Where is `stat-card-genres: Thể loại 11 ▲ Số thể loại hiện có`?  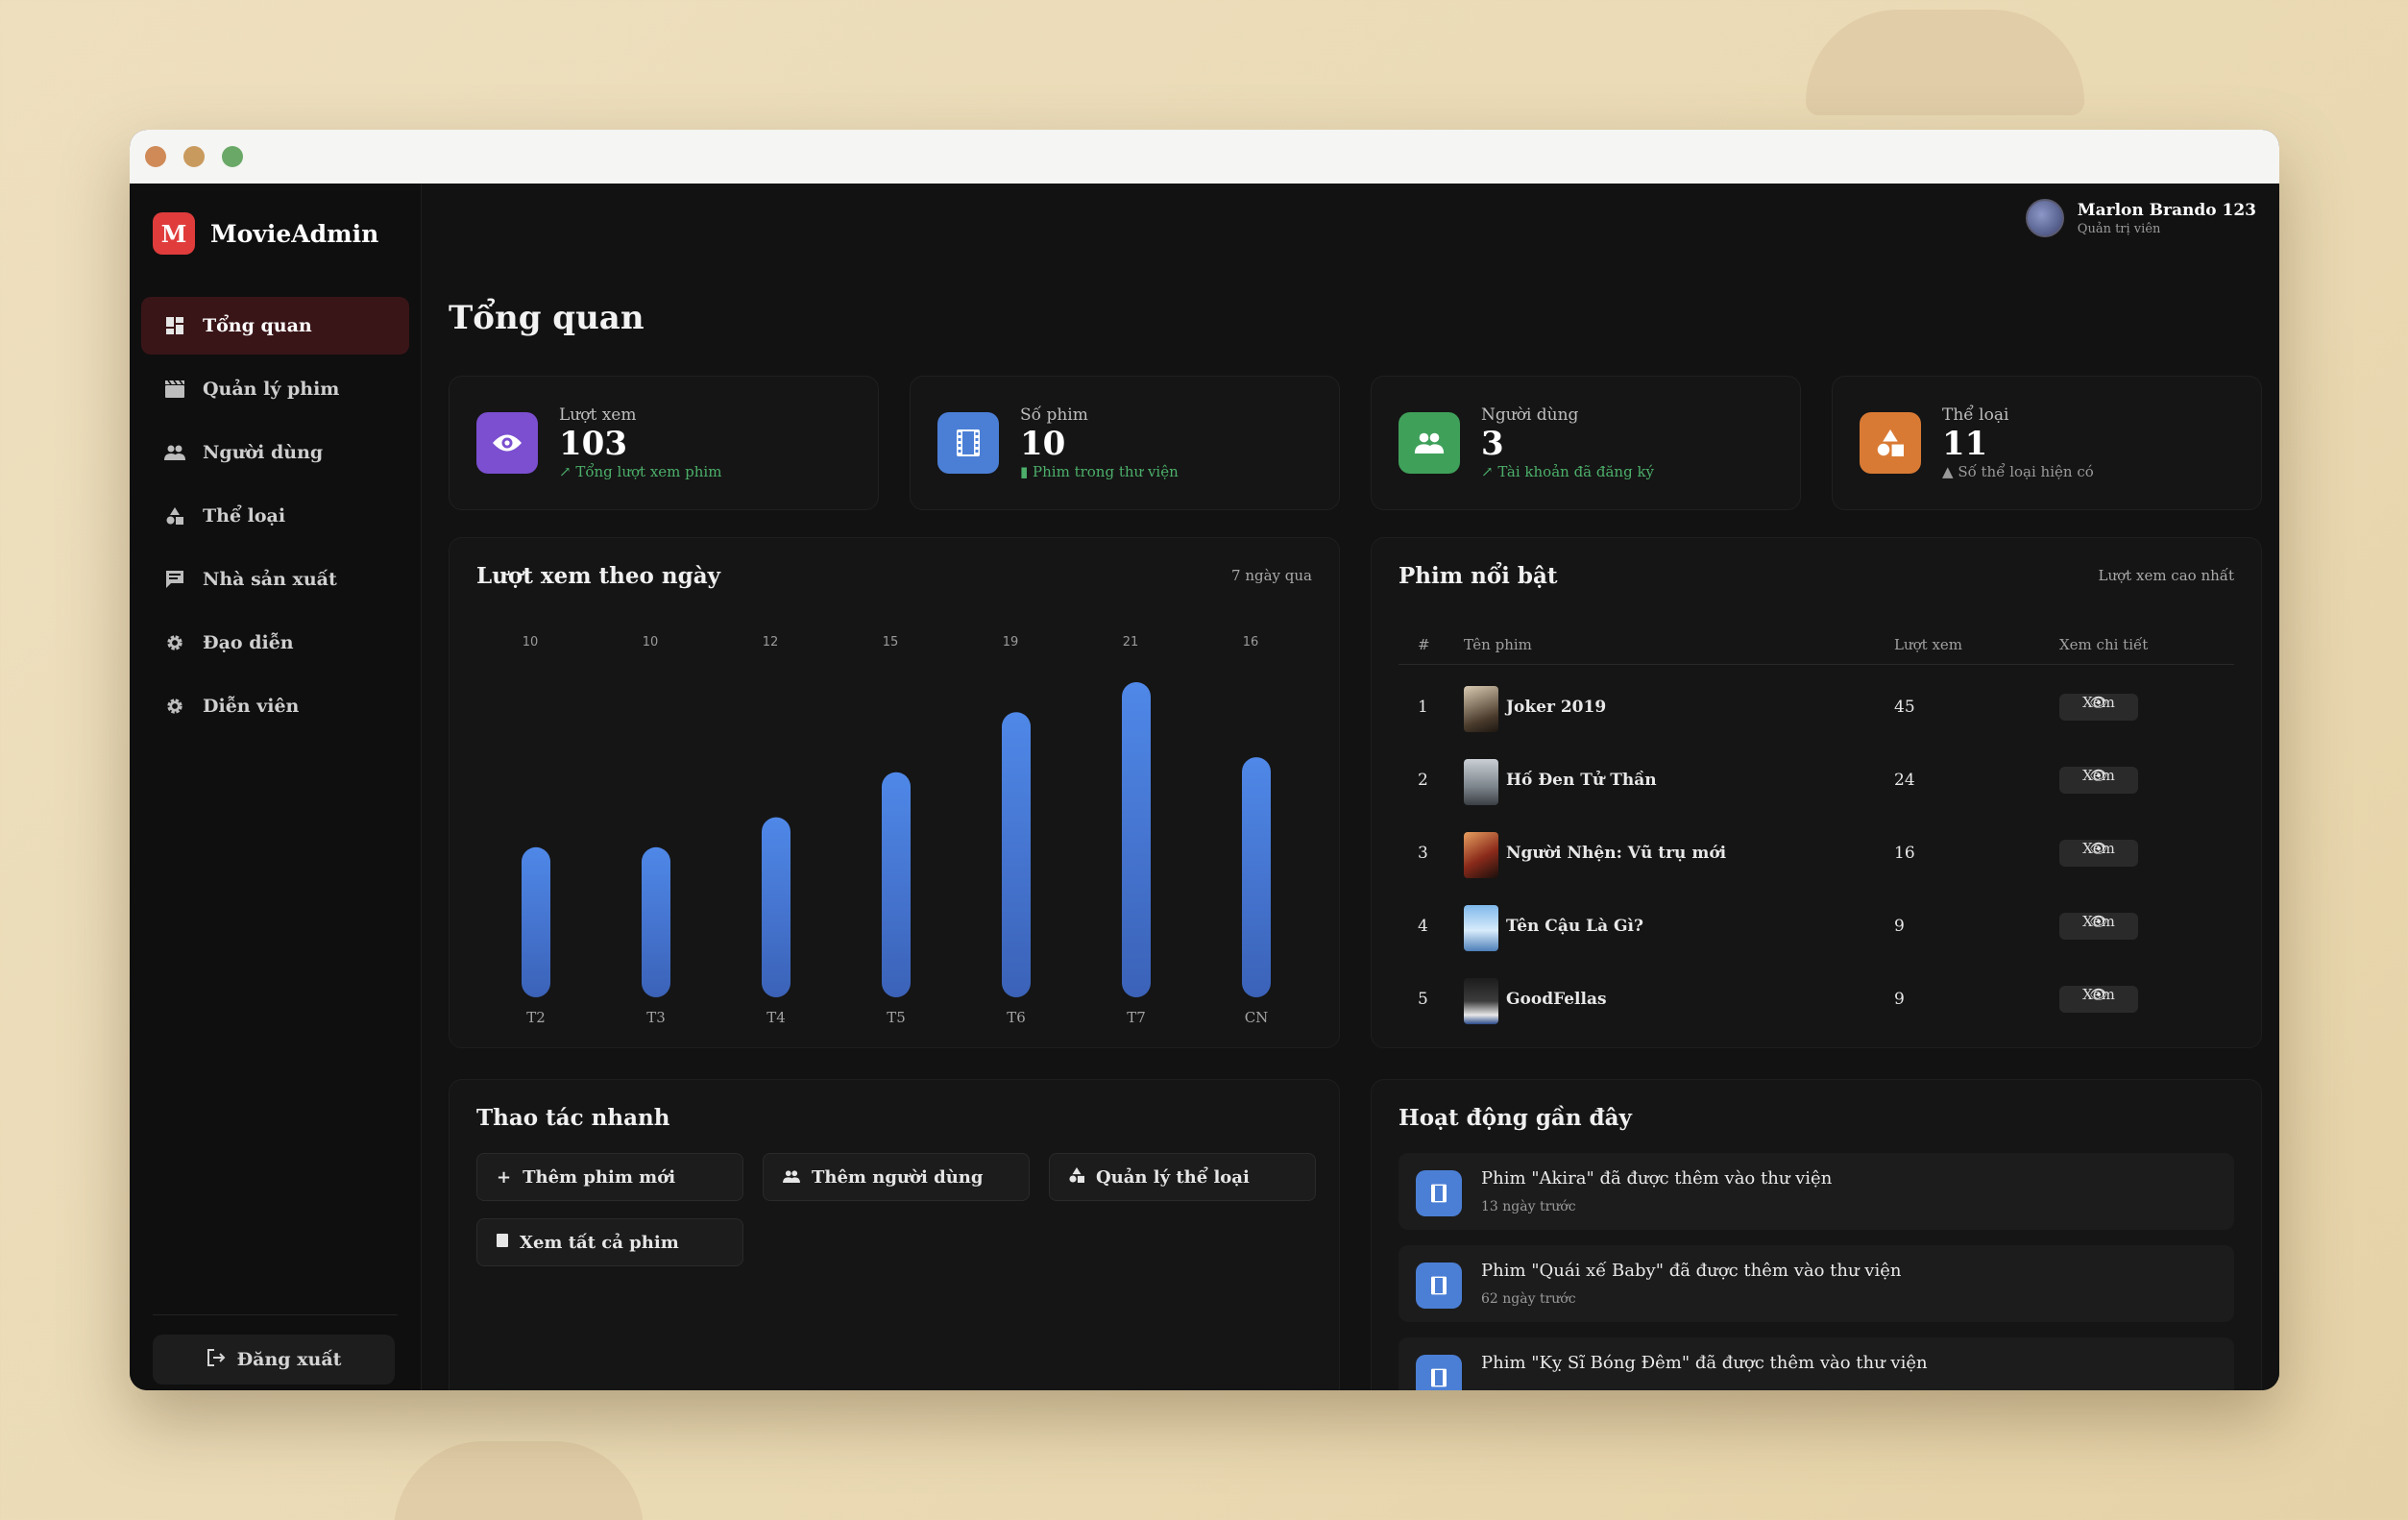 stat-card-genres: Thể loại 11 ▲ Số thể loại hiện có is located at coordinates (2047, 443).